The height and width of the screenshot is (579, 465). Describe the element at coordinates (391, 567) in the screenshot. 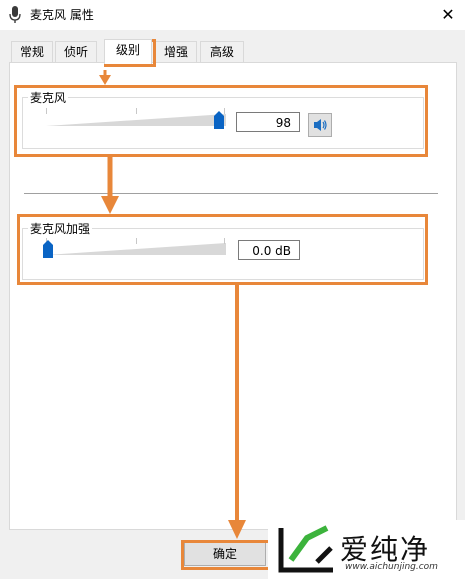

I see `watermark-url: www.aichunjing.com` at that location.